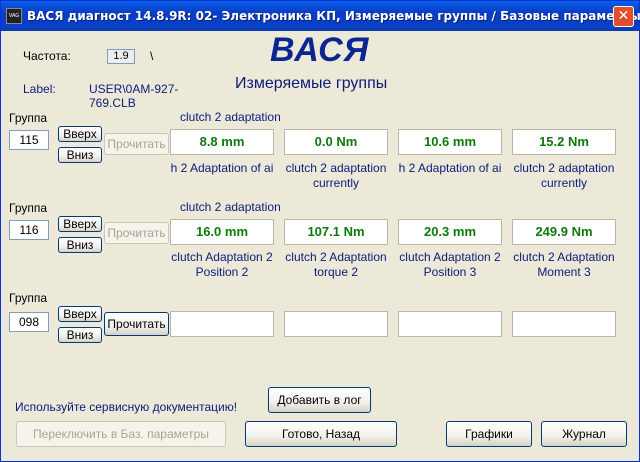 Image resolution: width=640 pixels, height=462 pixels. What do you see at coordinates (222, 264) in the screenshot?
I see `value-description-1: clutch Adaptation 2 Position 2` at bounding box center [222, 264].